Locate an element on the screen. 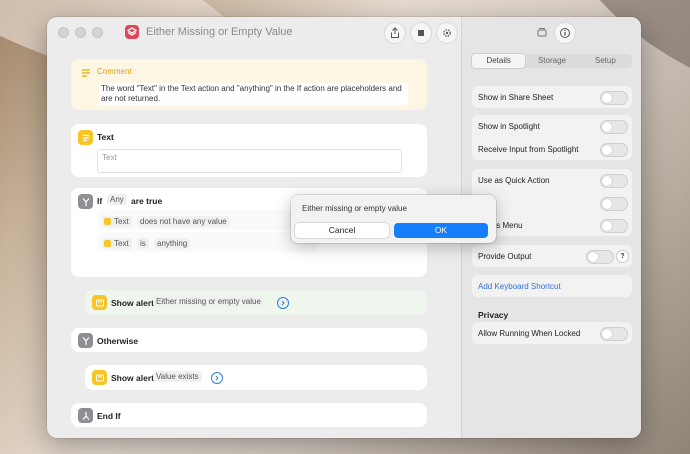 The height and width of the screenshot is (454, 690). privacy-group: Allow Running When Locked is located at coordinates (552, 333).